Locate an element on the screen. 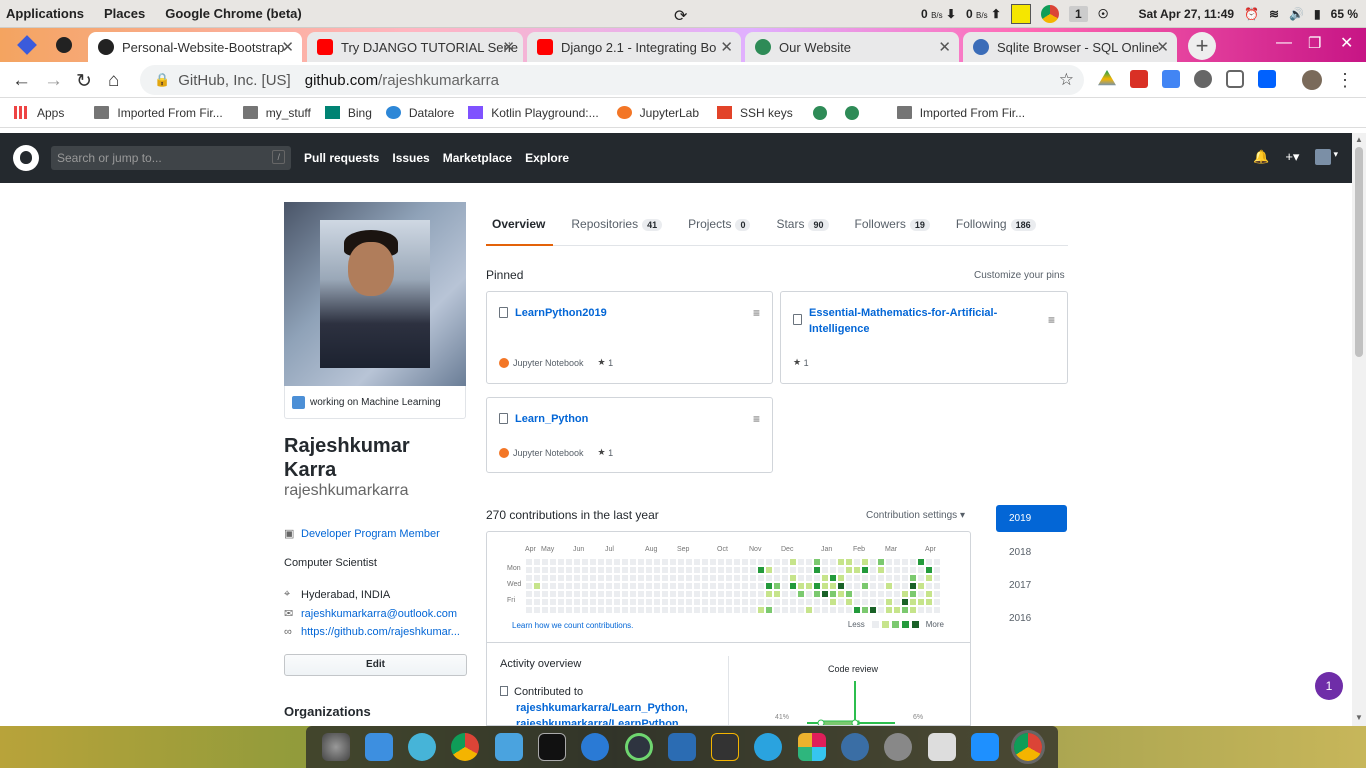 This screenshot has height=768, width=1366. code-editor-icon is located at coordinates (725, 747).